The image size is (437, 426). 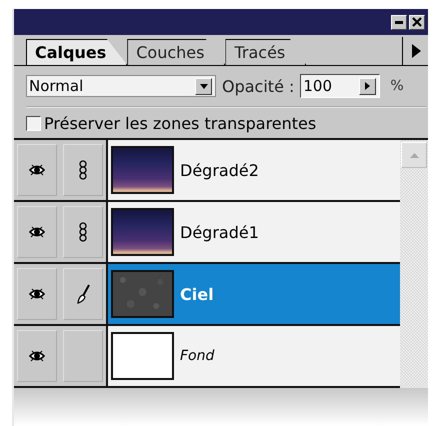 What do you see at coordinates (340, 86) in the screenshot?
I see `opacity-field: 100` at bounding box center [340, 86].